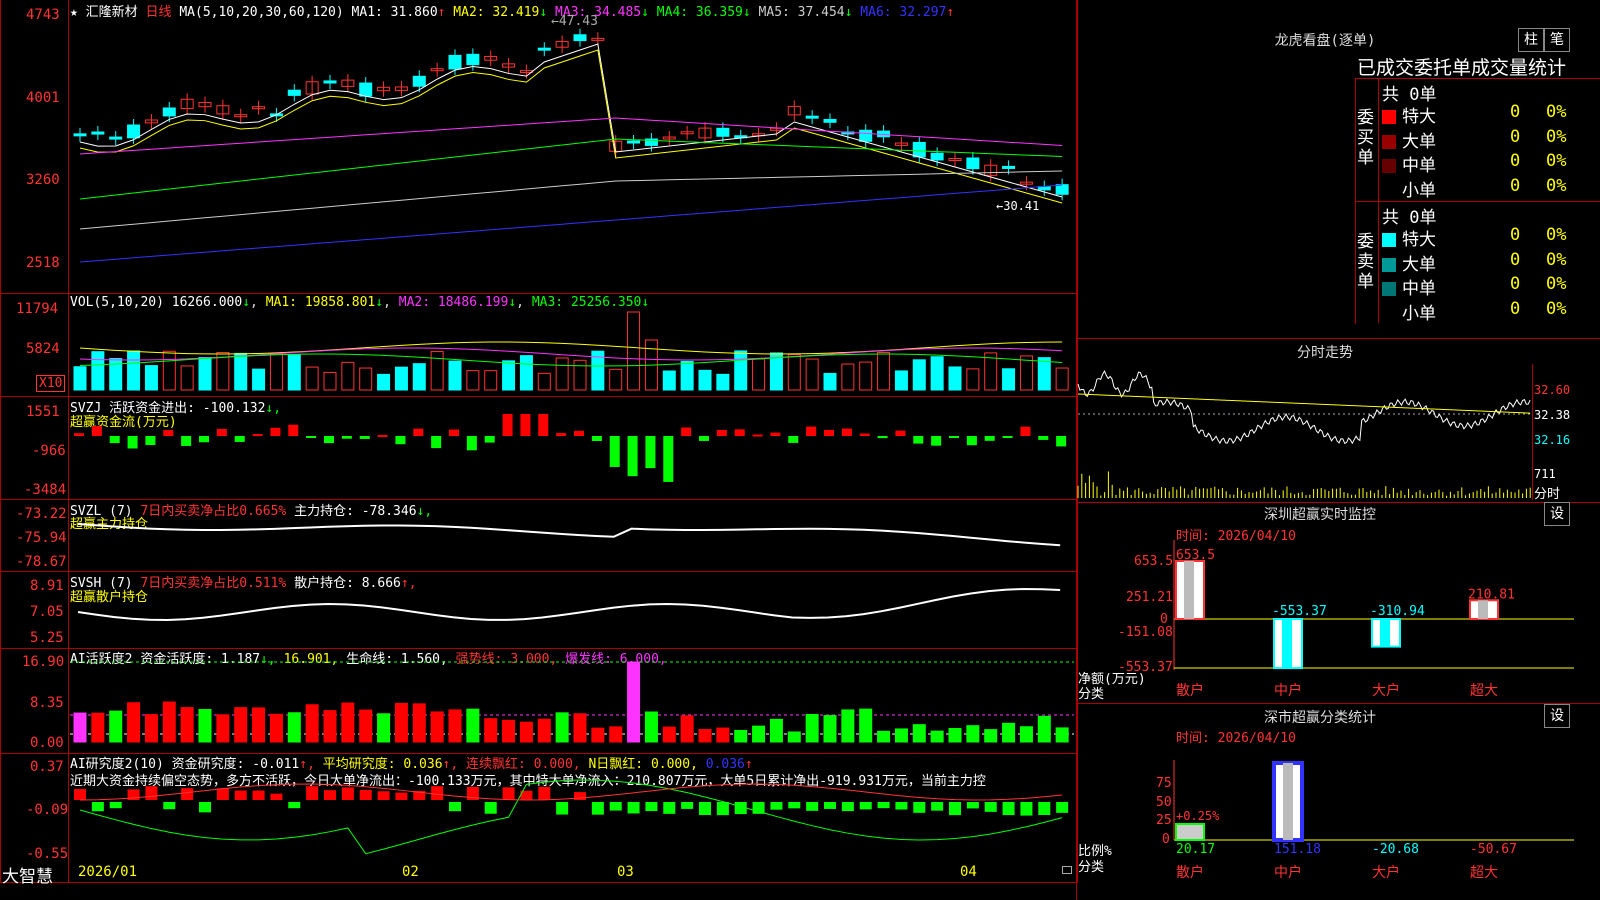 The image size is (1600, 900). I want to click on date-axis-label: 04, so click(968, 872).